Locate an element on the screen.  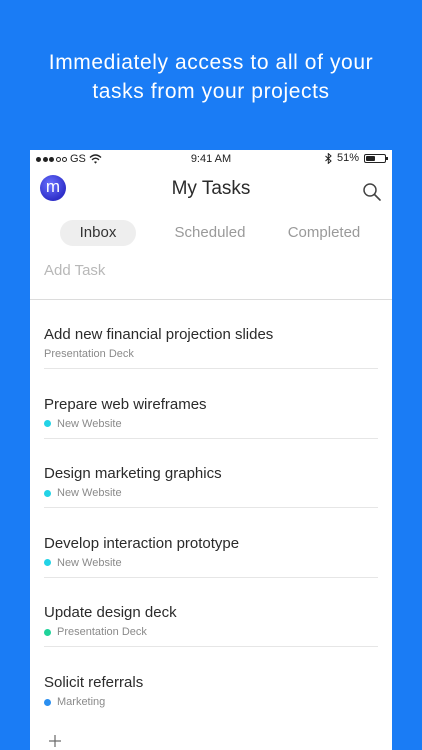
battery-icon is located at coordinates (376, 158).